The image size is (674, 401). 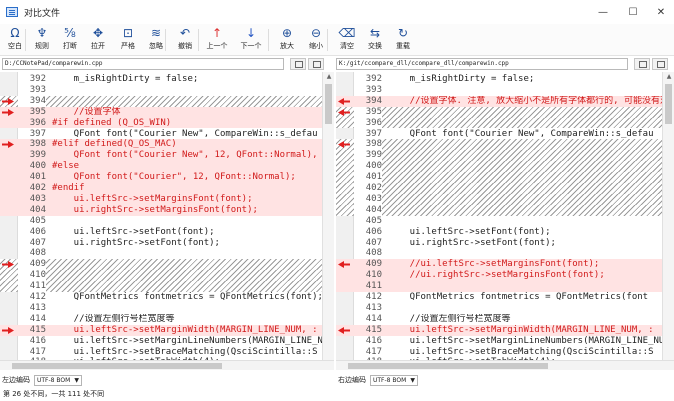 I want to click on maximize-button: ☐, so click(x=633, y=12).